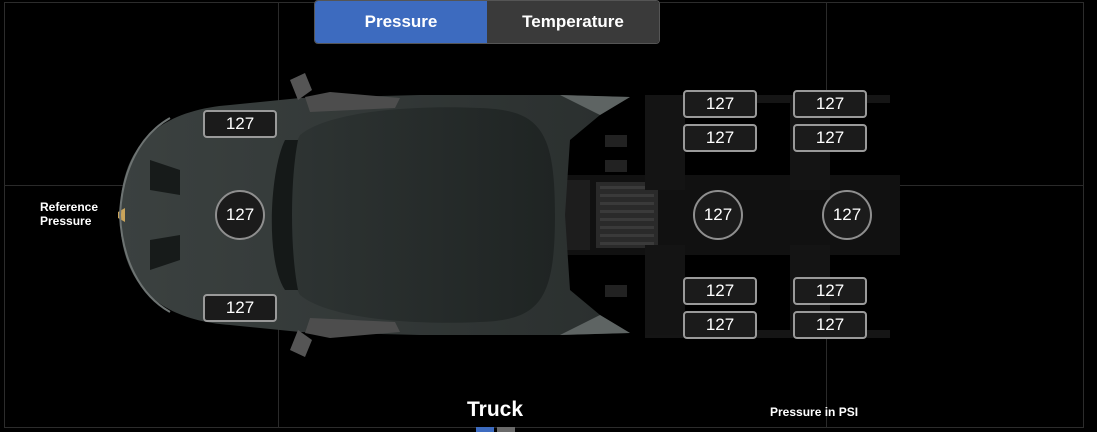  Describe the element at coordinates (69, 214) in the screenshot. I see `reference-pressure-label: Reference Pressure` at that location.